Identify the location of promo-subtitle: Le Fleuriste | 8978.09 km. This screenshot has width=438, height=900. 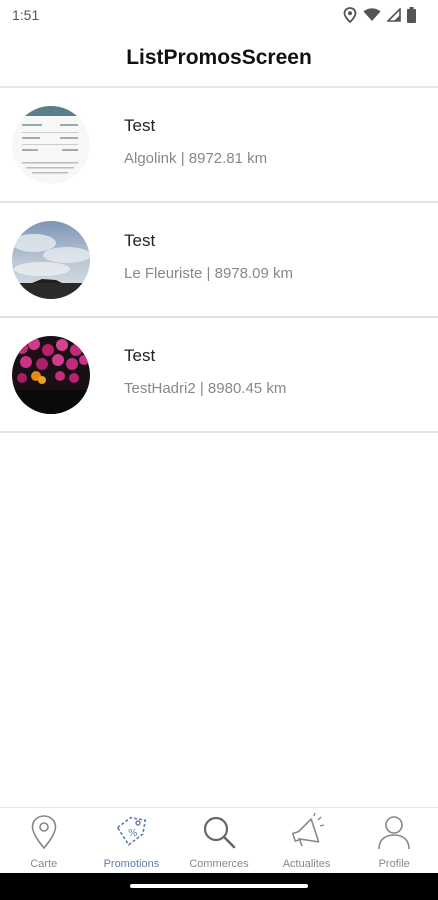
(208, 273).